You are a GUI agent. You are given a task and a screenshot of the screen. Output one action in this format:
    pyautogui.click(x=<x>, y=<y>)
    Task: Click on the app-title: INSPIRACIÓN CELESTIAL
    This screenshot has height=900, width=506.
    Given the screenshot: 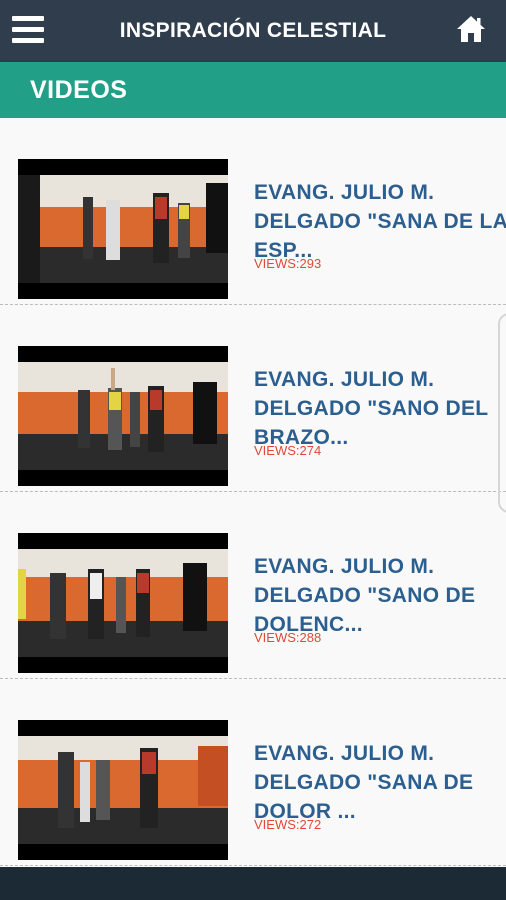 What is the action you would take?
    pyautogui.click(x=253, y=30)
    